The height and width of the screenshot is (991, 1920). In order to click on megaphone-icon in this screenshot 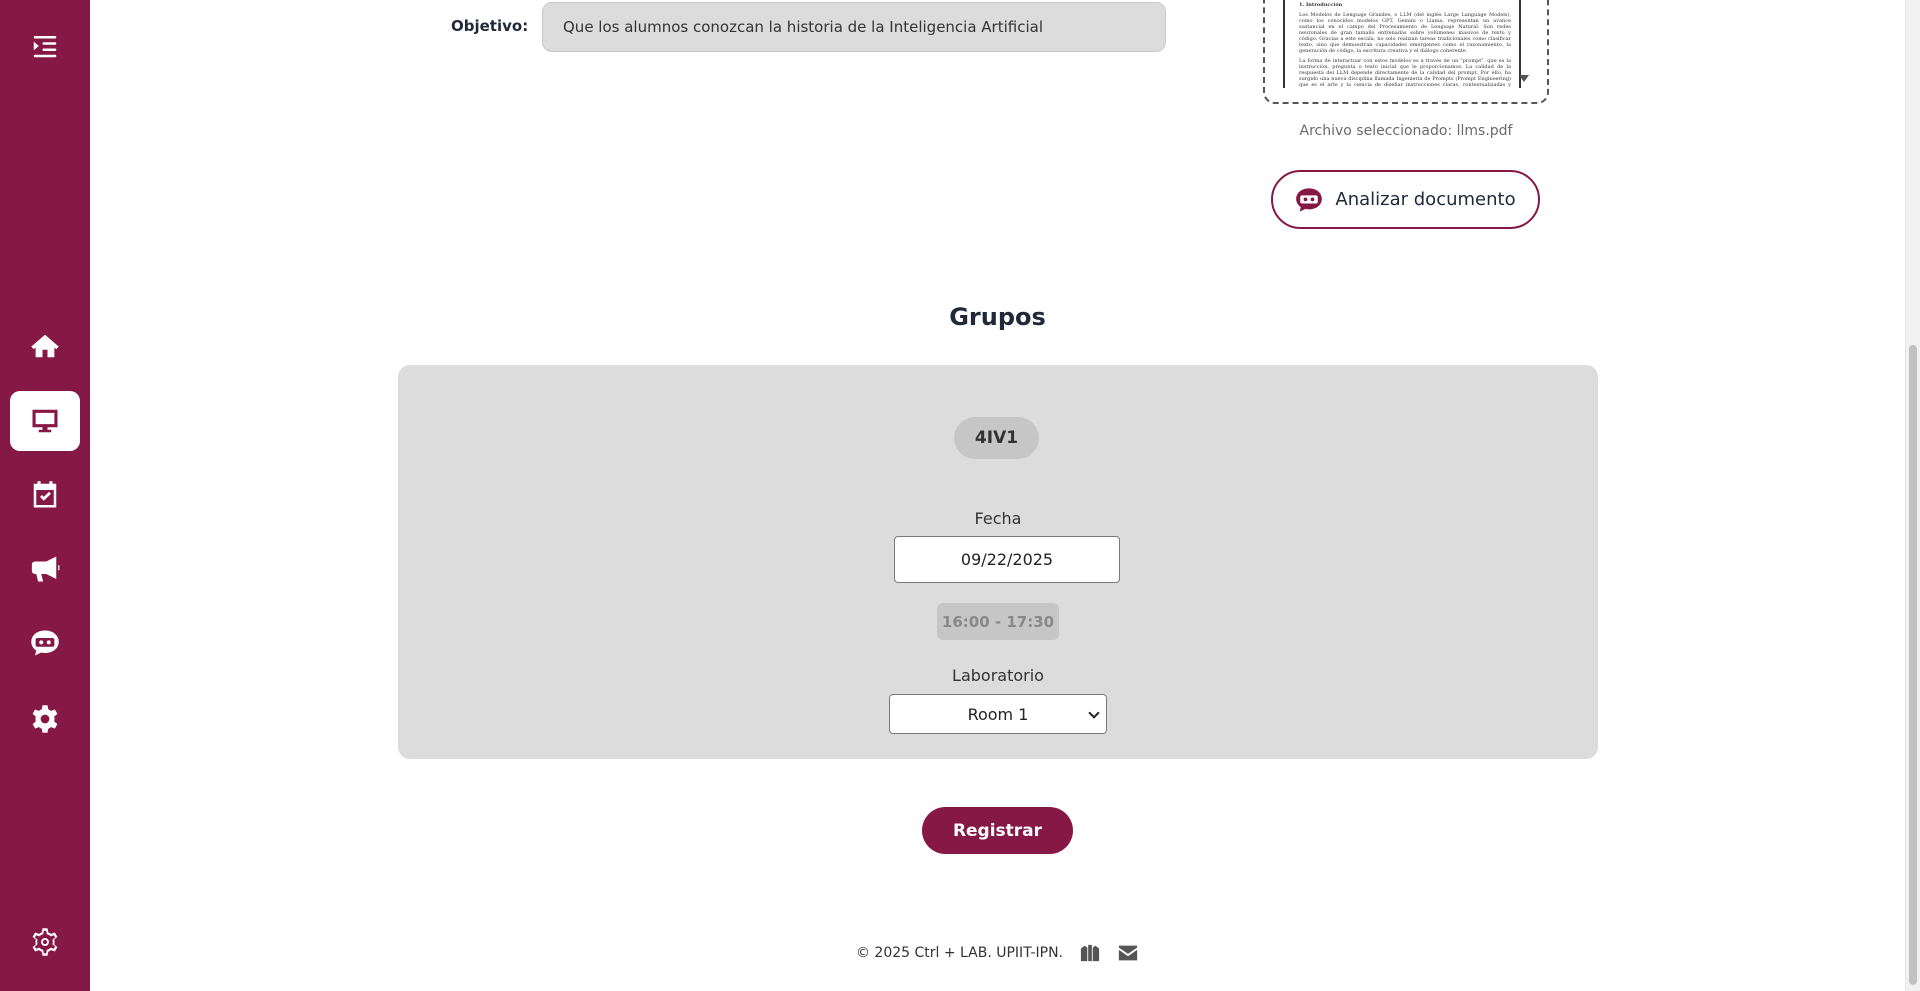, I will do `click(45, 569)`.